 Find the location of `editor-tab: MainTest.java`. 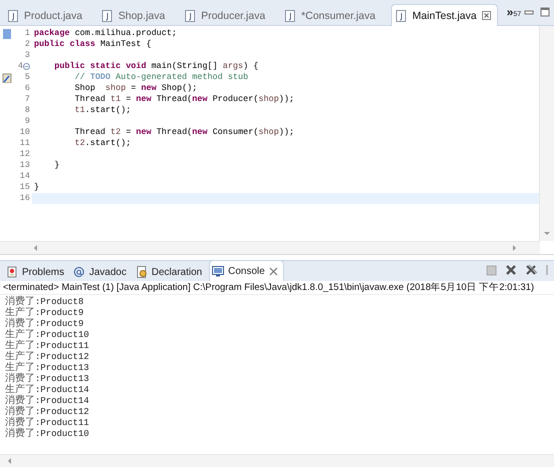

editor-tab: MainTest.java is located at coordinates (444, 15).